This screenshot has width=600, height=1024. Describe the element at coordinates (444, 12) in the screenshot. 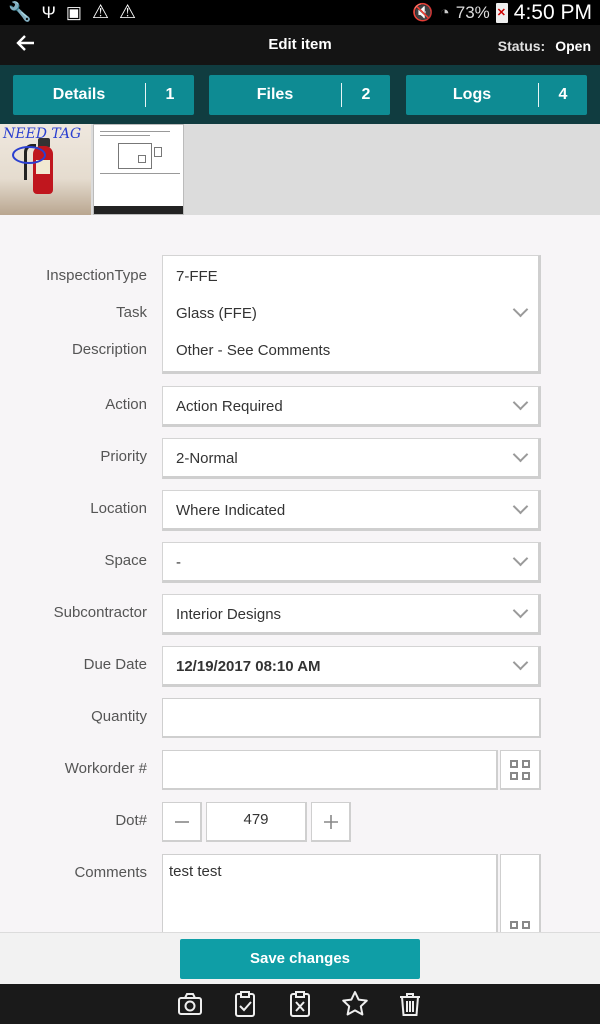

I see `wifi-icon: ◔` at that location.